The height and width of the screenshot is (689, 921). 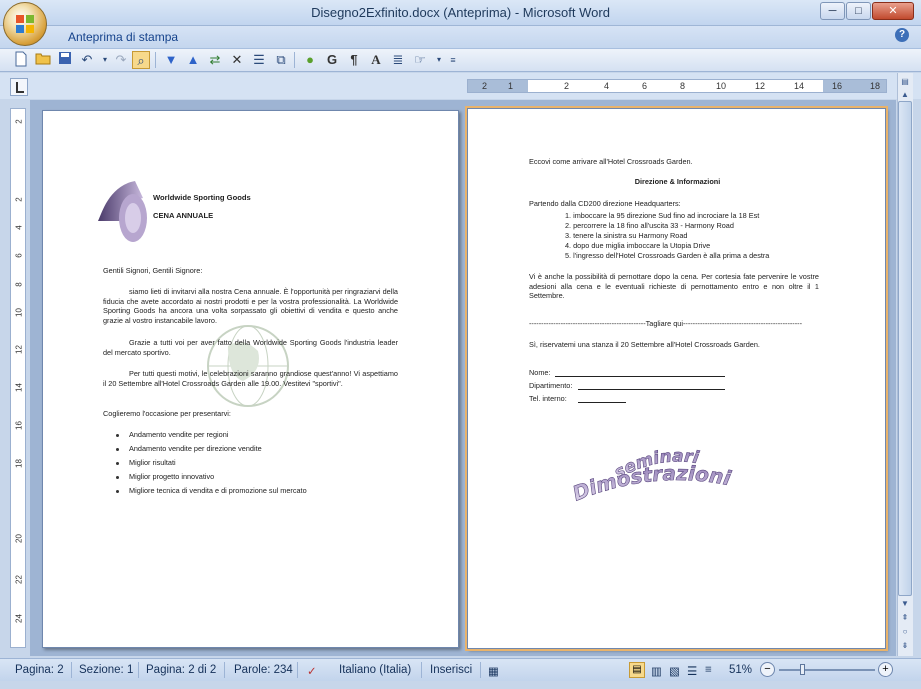 I want to click on up-icon: ▲, so click(x=193, y=60).